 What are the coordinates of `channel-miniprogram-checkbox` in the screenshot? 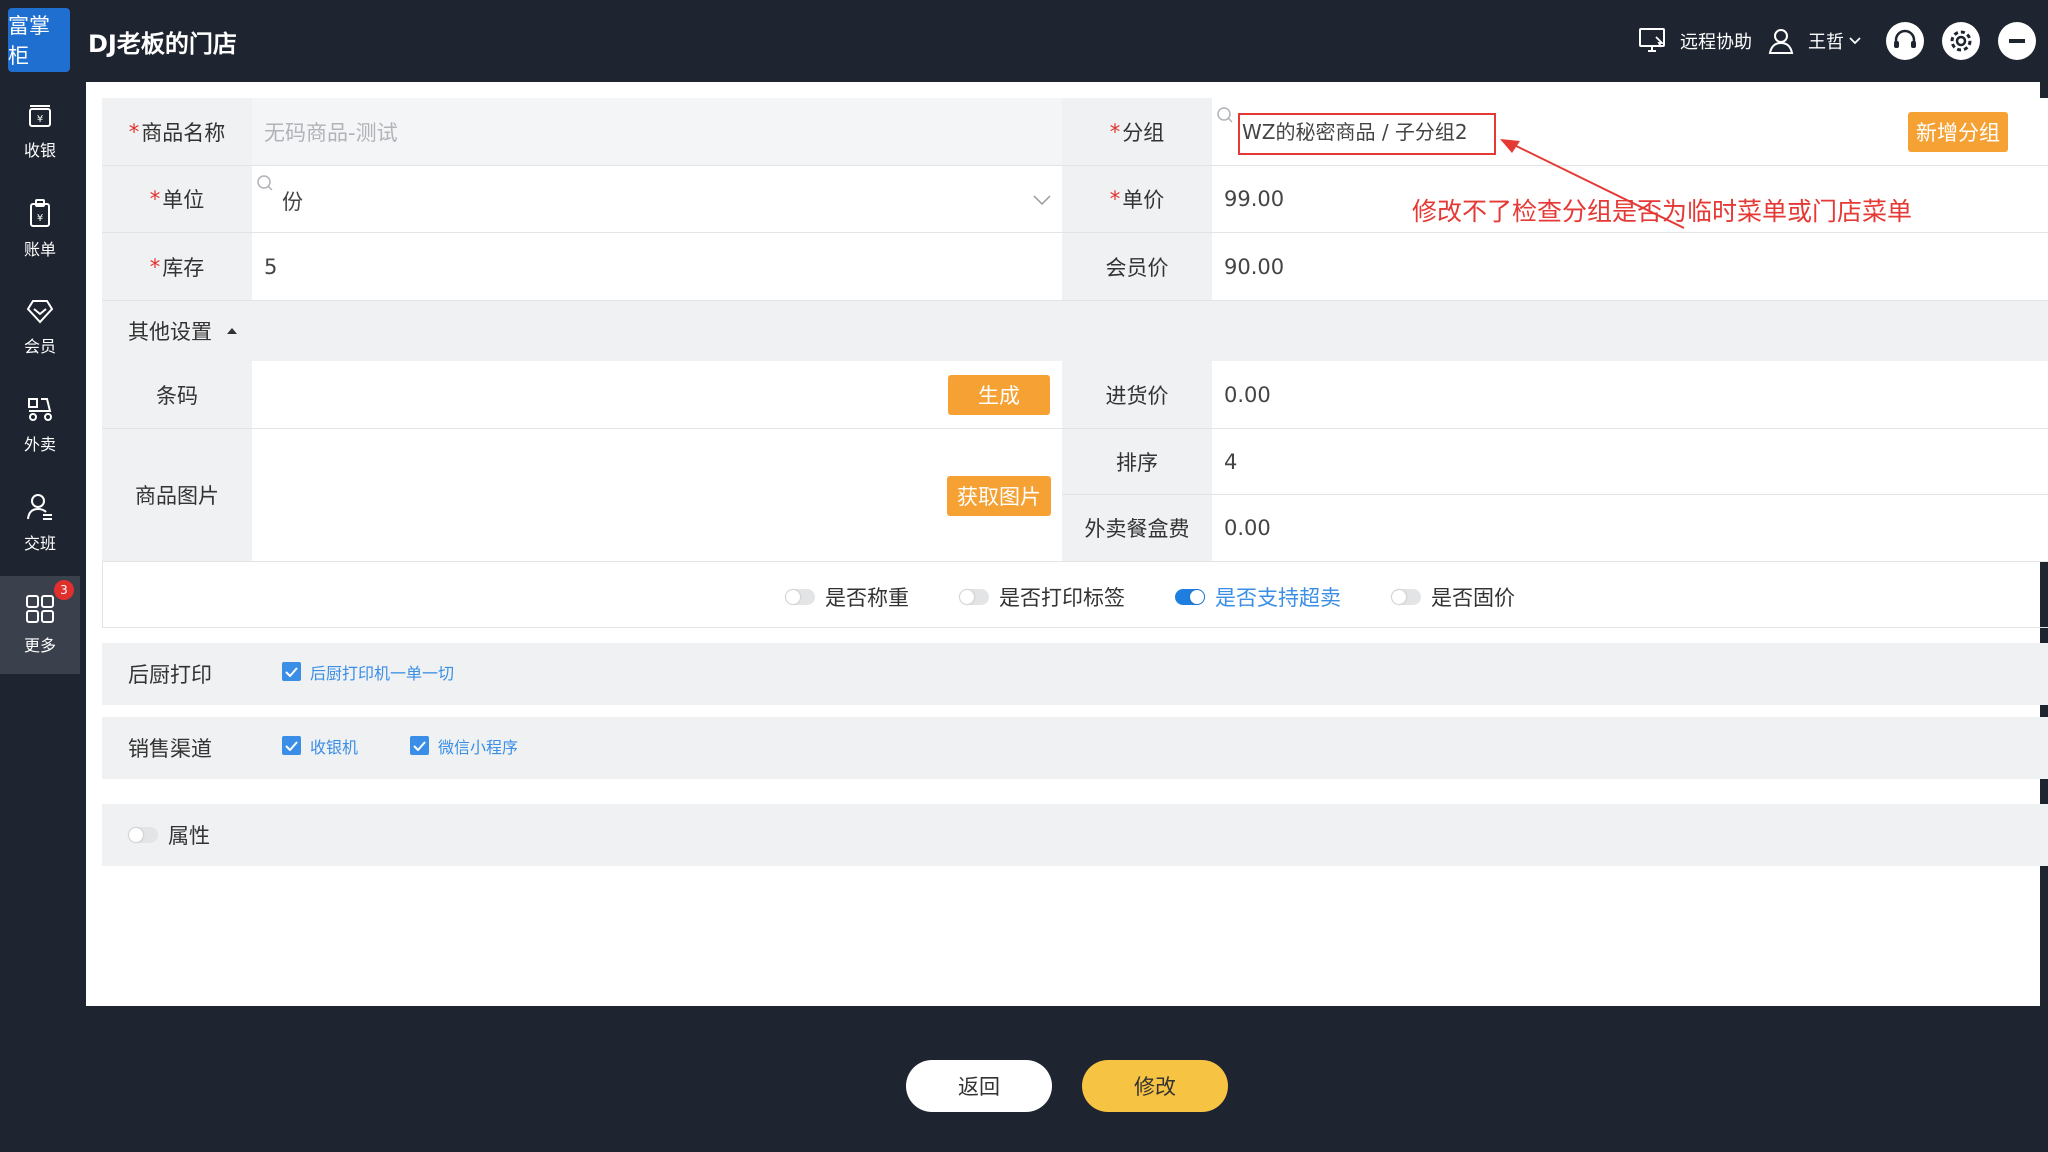 It's located at (419, 745).